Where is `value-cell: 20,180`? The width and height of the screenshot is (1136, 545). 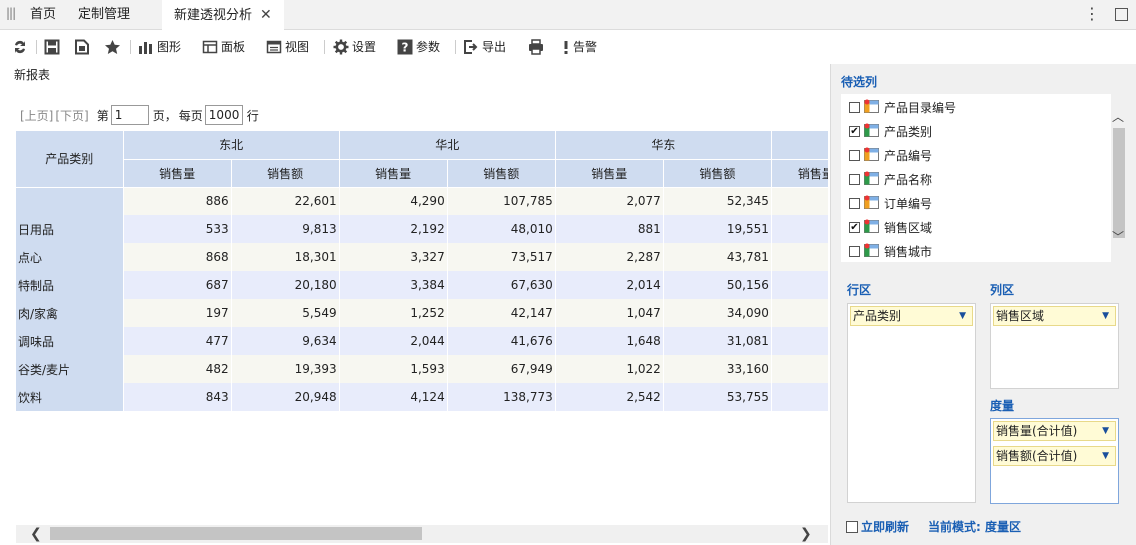
value-cell: 20,180 is located at coordinates (285, 285).